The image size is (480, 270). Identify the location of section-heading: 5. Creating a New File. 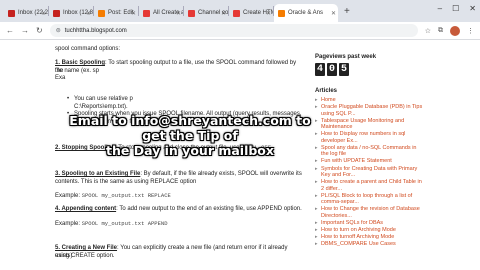
(86, 248).